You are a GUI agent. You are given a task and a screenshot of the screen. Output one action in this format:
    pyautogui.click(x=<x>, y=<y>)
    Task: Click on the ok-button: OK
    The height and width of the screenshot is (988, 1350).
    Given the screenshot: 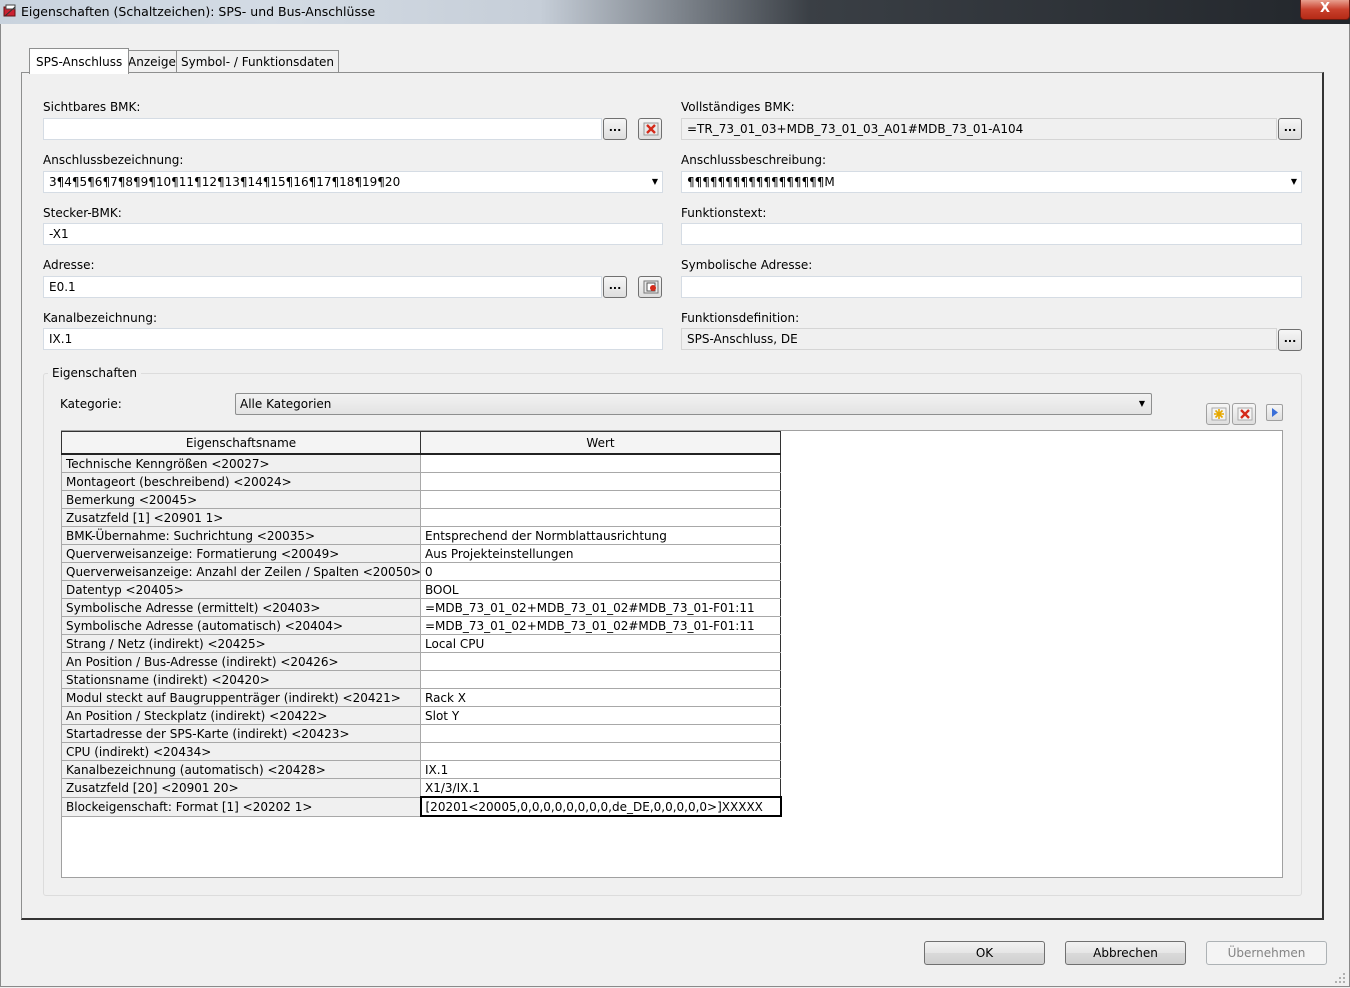 What is the action you would take?
    pyautogui.click(x=984, y=953)
    